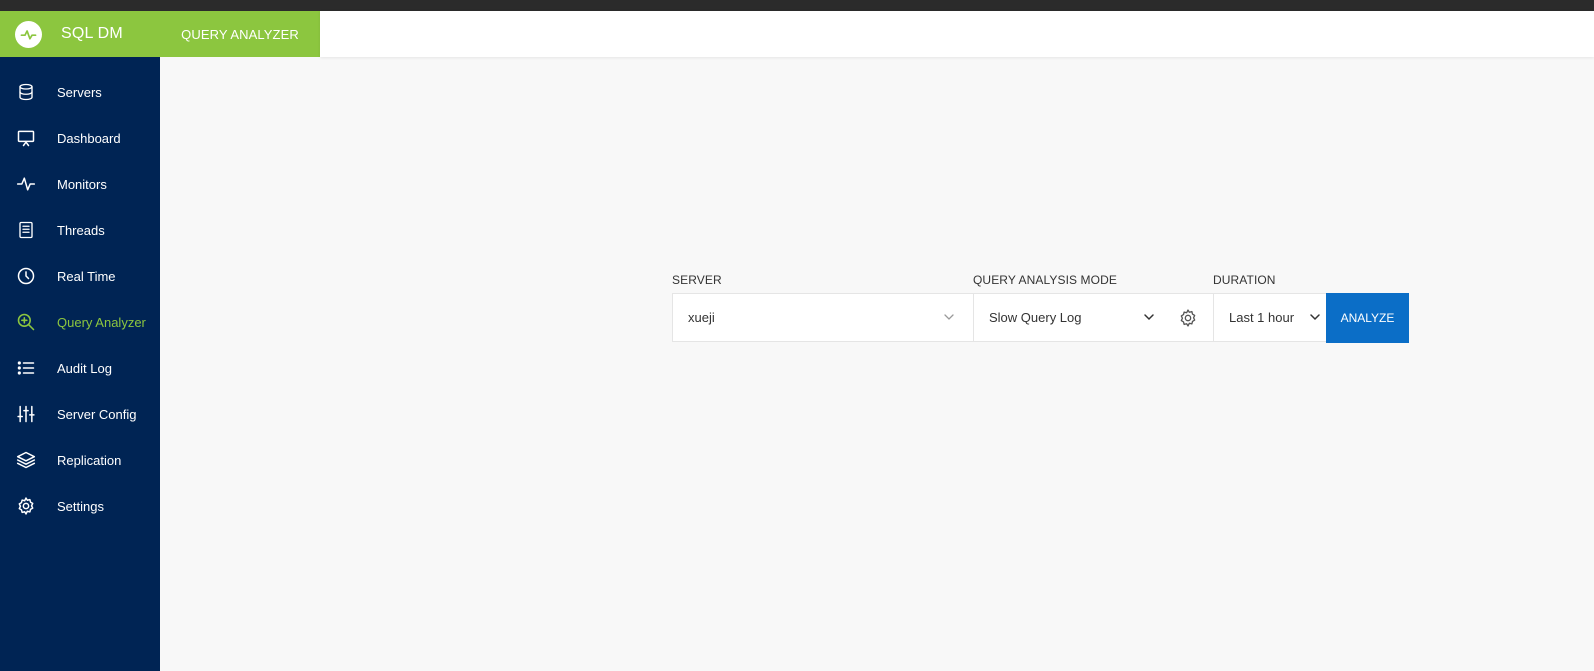  I want to click on sidebar-item-label: Settings, so click(80, 506).